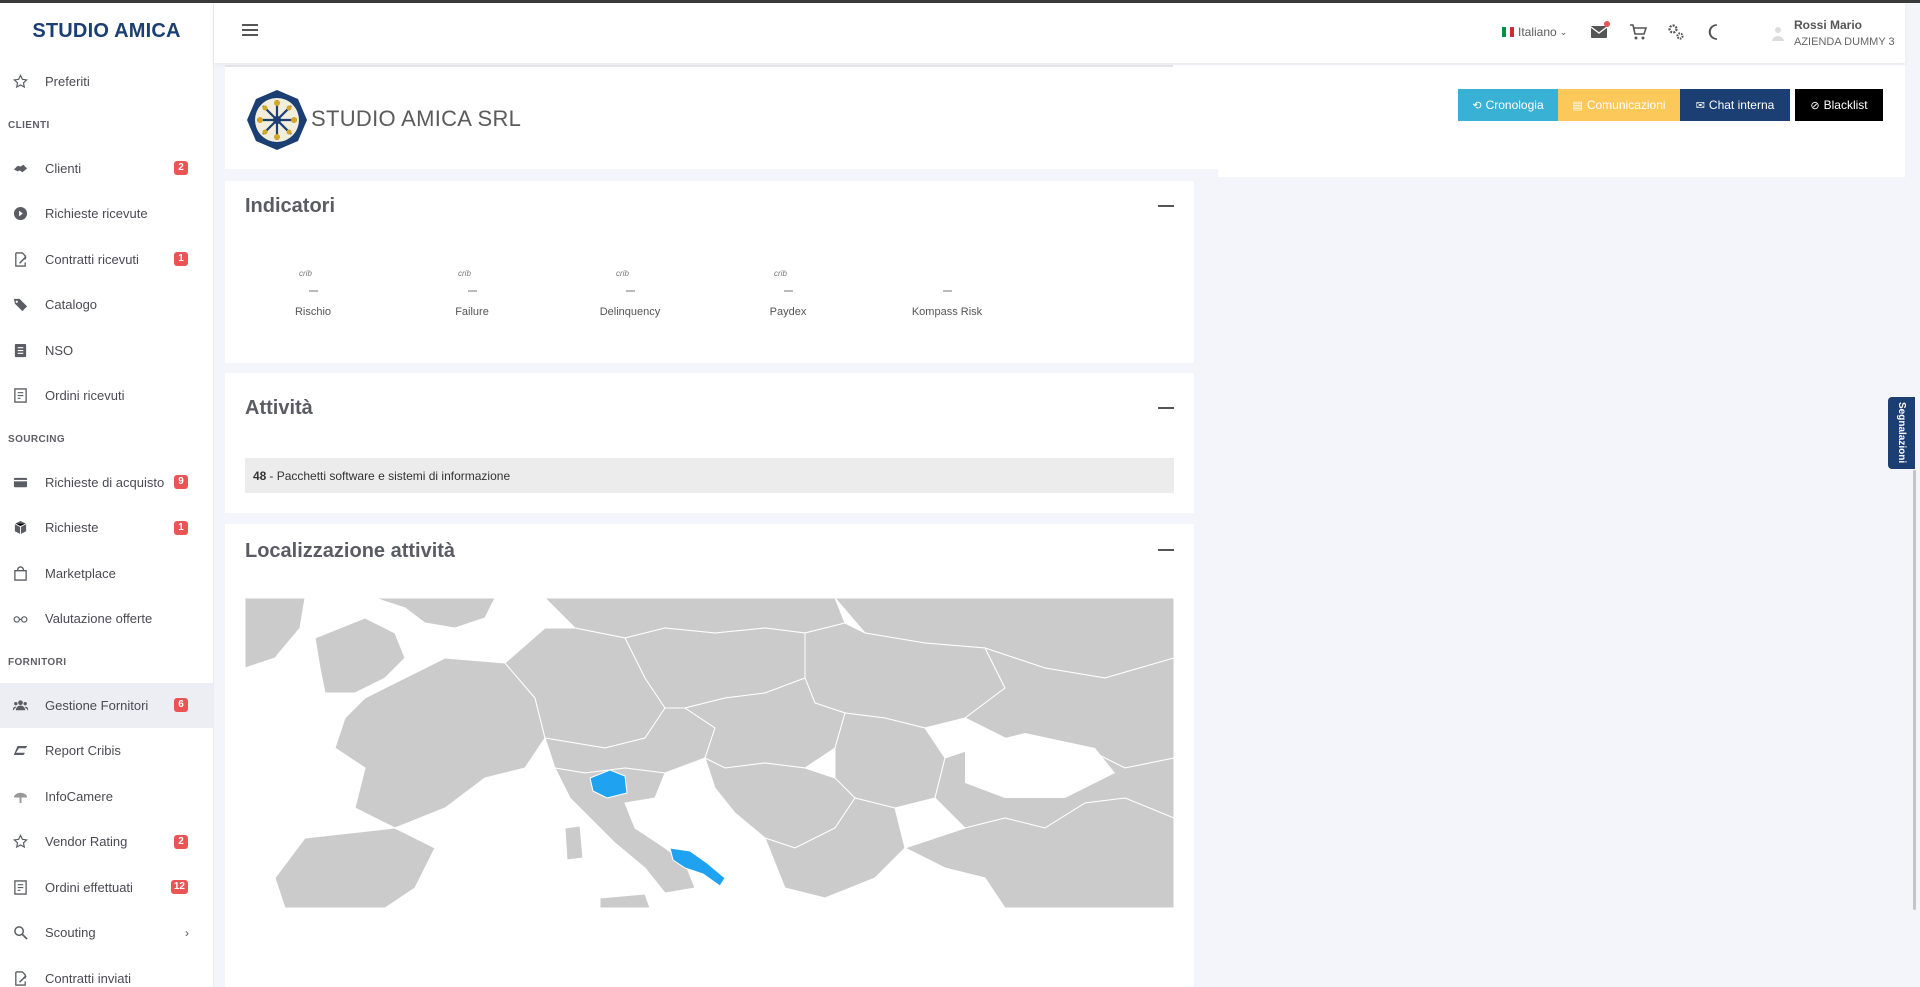 The width and height of the screenshot is (1920, 987). What do you see at coordinates (20, 350) in the screenshot?
I see `list-icon` at bounding box center [20, 350].